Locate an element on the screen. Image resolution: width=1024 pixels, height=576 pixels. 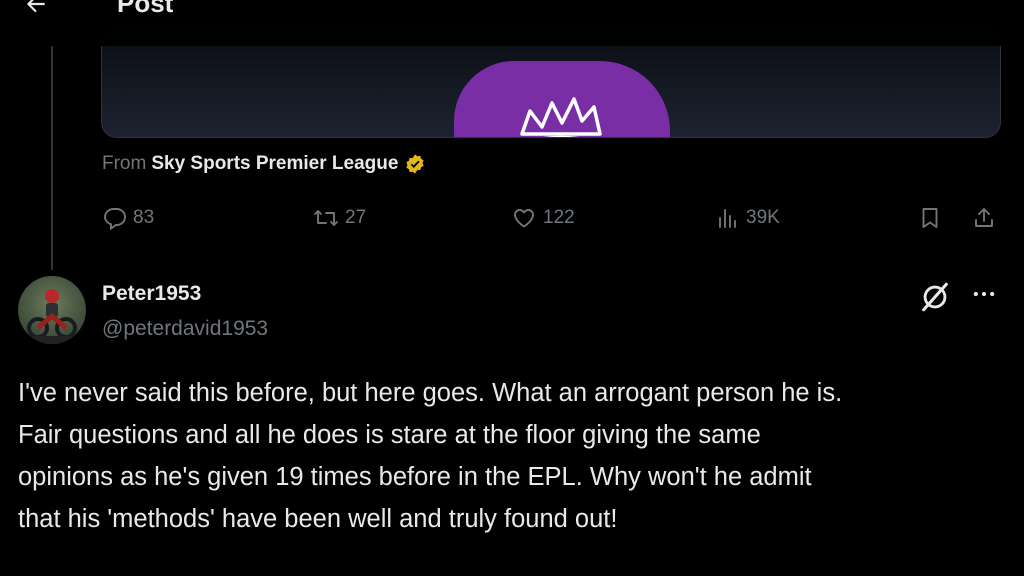
back-arrow-icon is located at coordinates (36, 11).